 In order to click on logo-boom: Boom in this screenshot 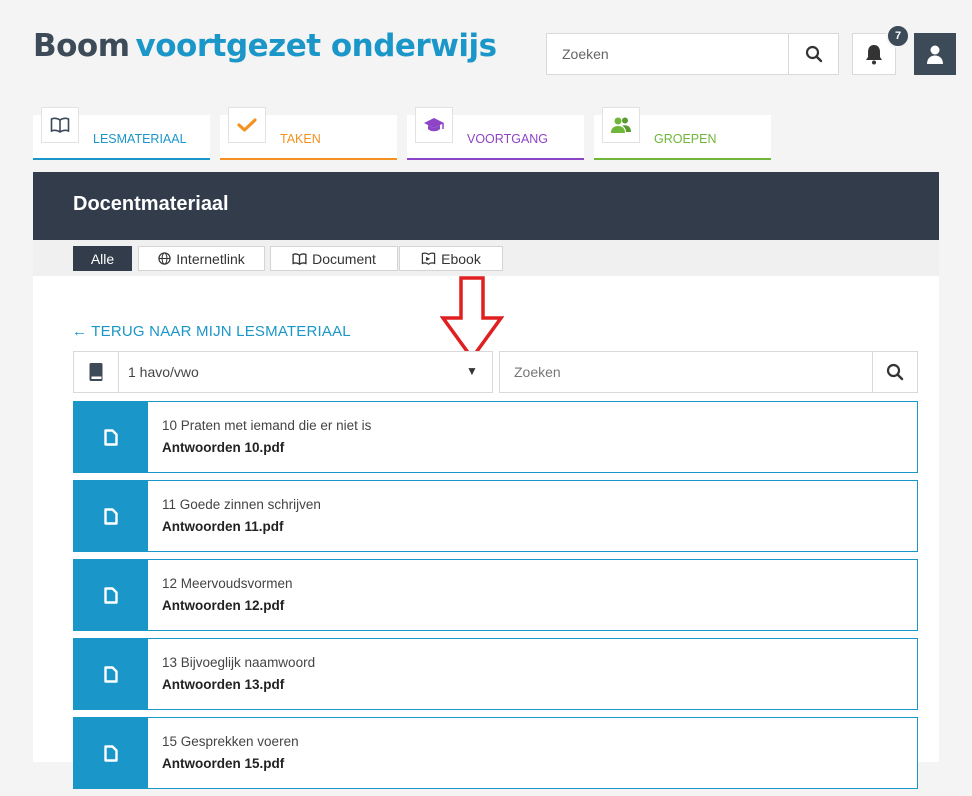, I will do `click(81, 46)`.